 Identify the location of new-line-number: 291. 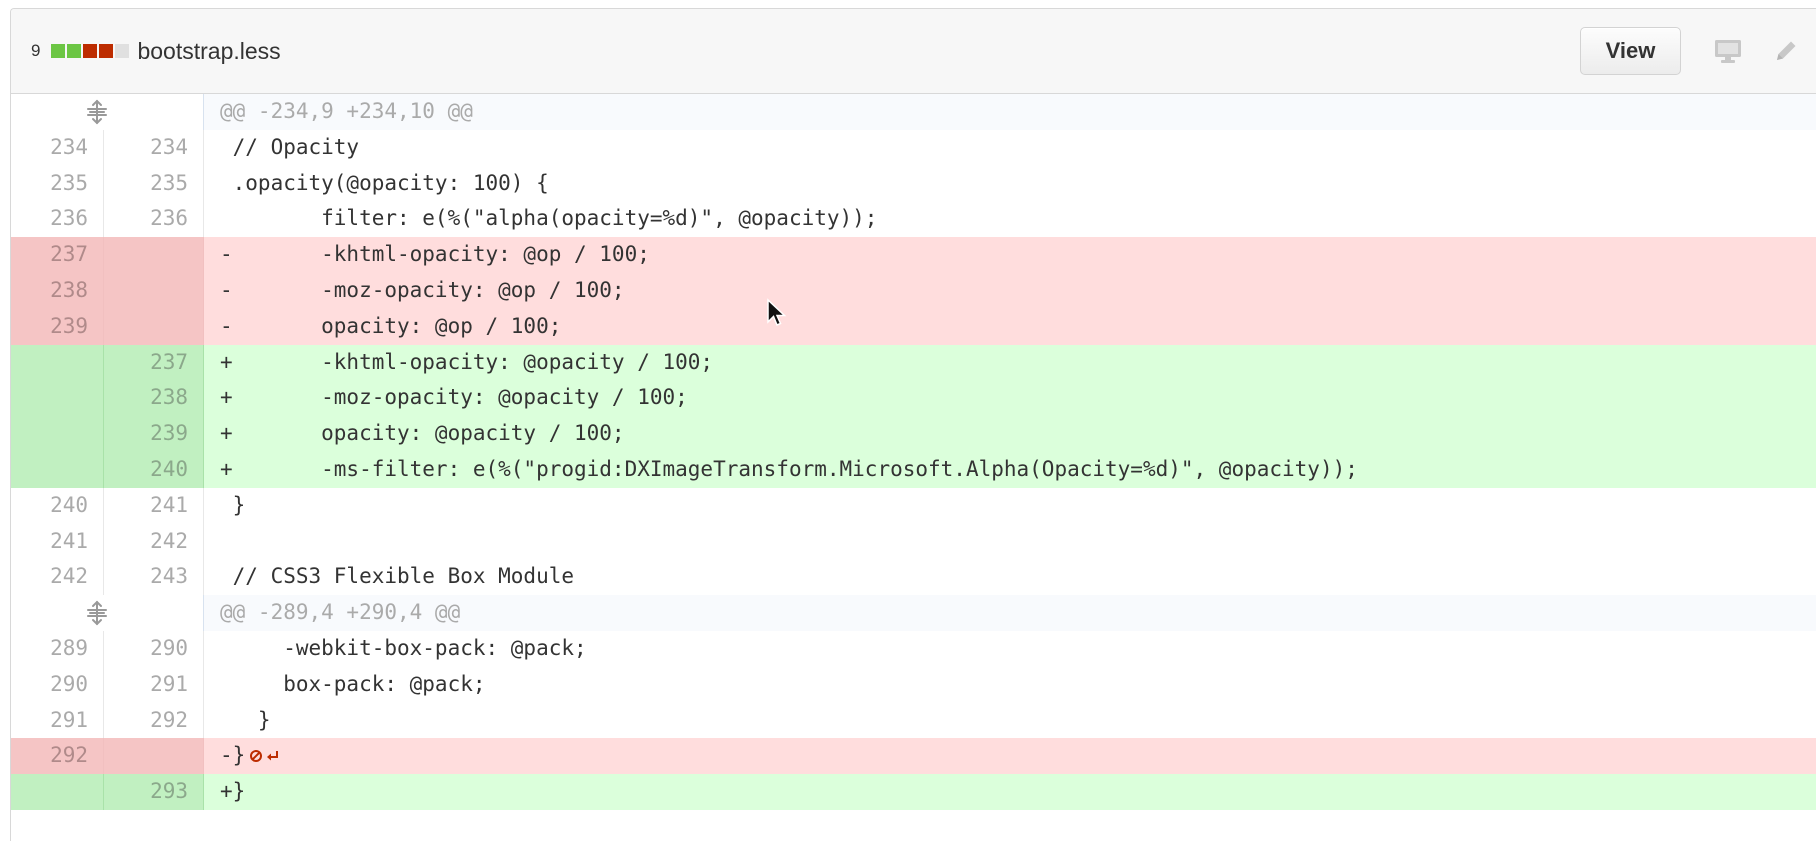
(154, 684).